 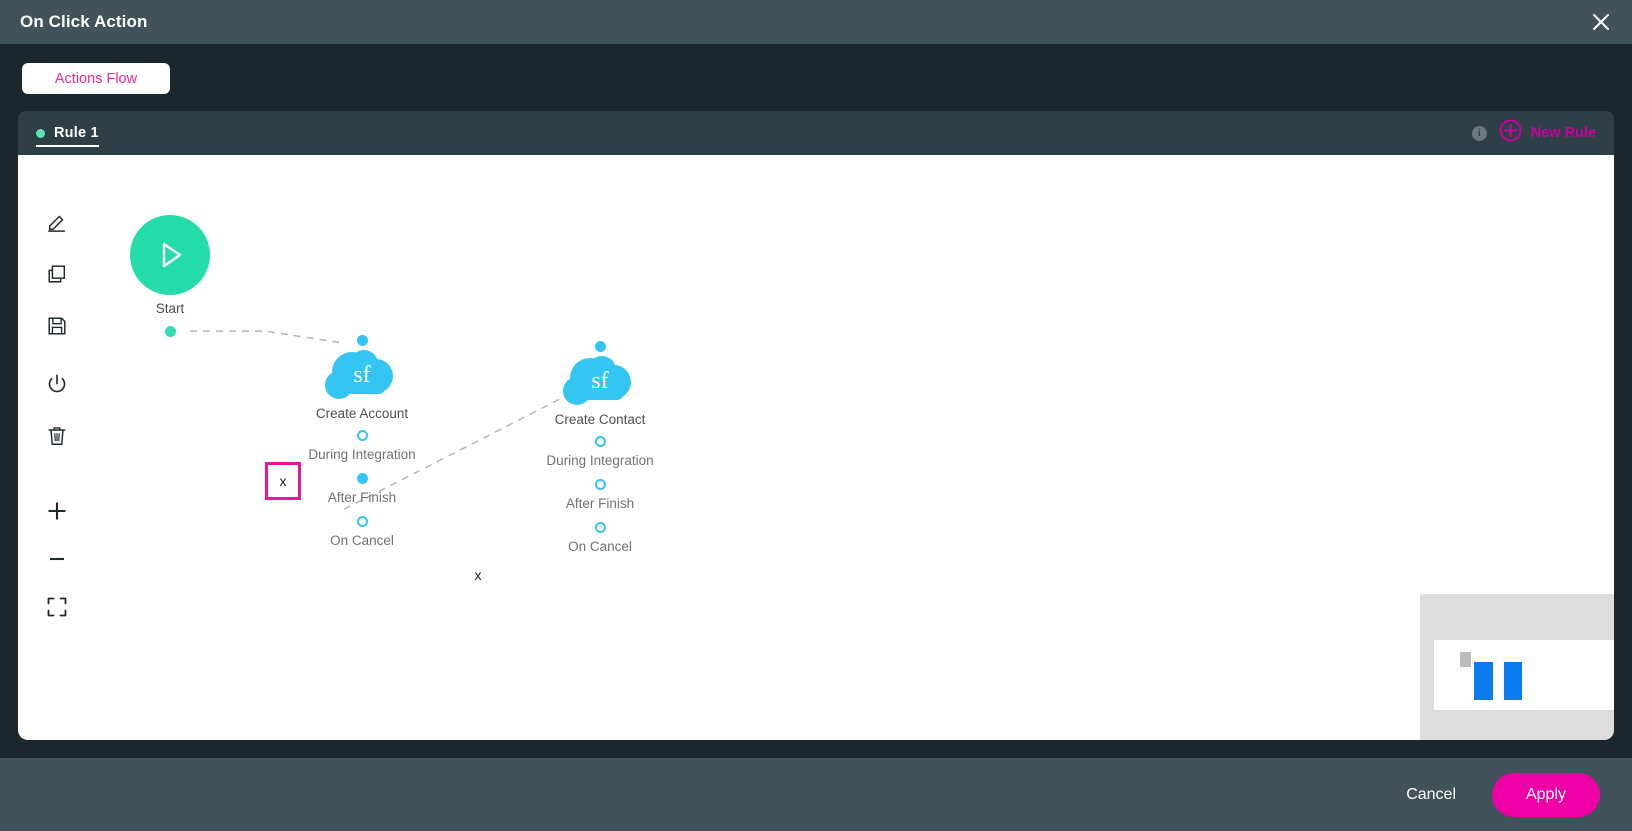 I want to click on node-start: Start, so click(x=170, y=276).